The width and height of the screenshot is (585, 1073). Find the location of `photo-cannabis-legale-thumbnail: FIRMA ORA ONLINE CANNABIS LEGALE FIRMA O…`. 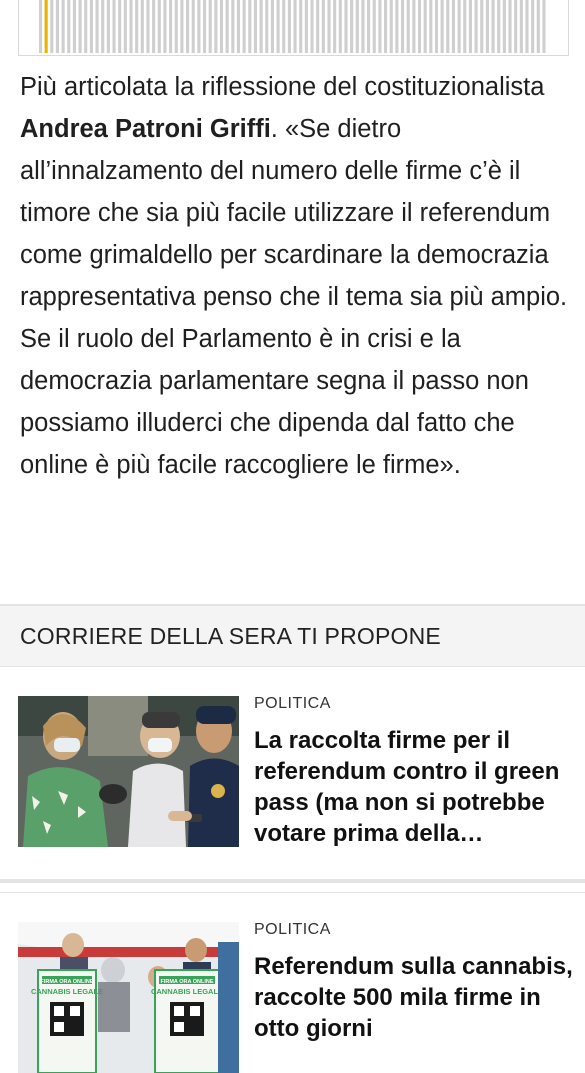

photo-cannabis-legale-thumbnail: FIRMA ORA ONLINE CANNABIS LEGALE FIRMA O… is located at coordinates (128, 997).